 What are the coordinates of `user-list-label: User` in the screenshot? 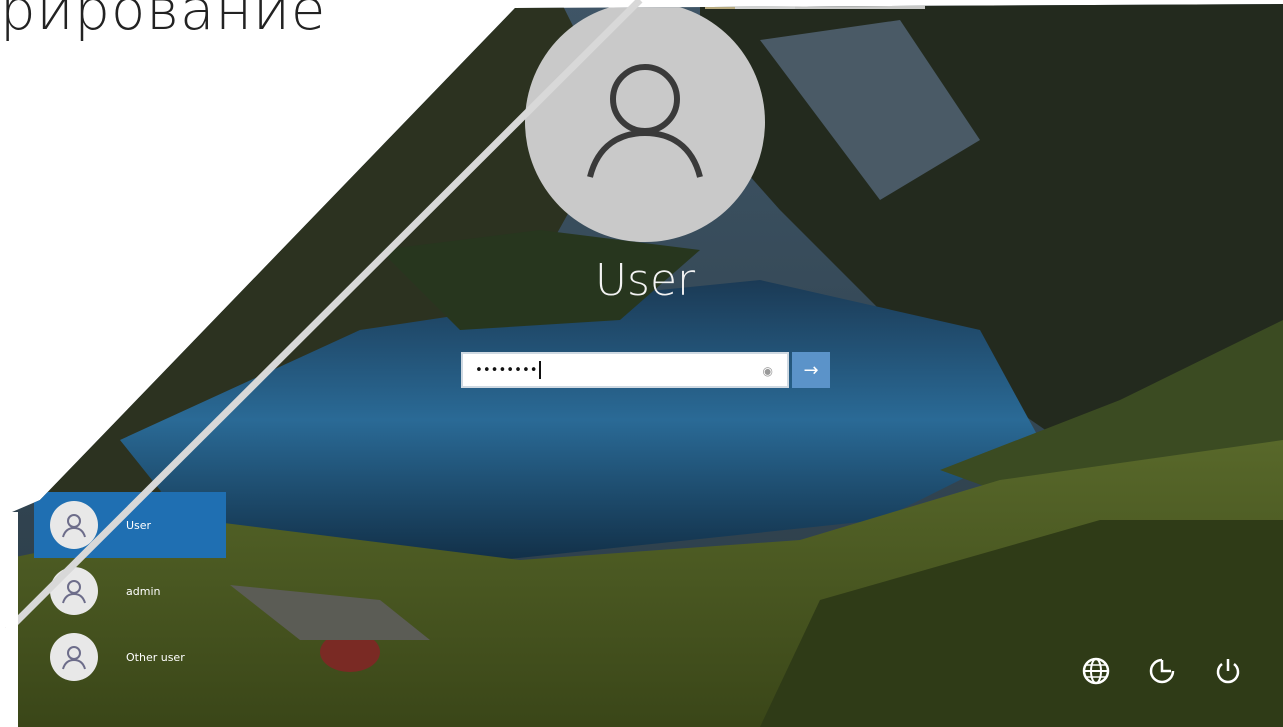 It's located at (139, 525).